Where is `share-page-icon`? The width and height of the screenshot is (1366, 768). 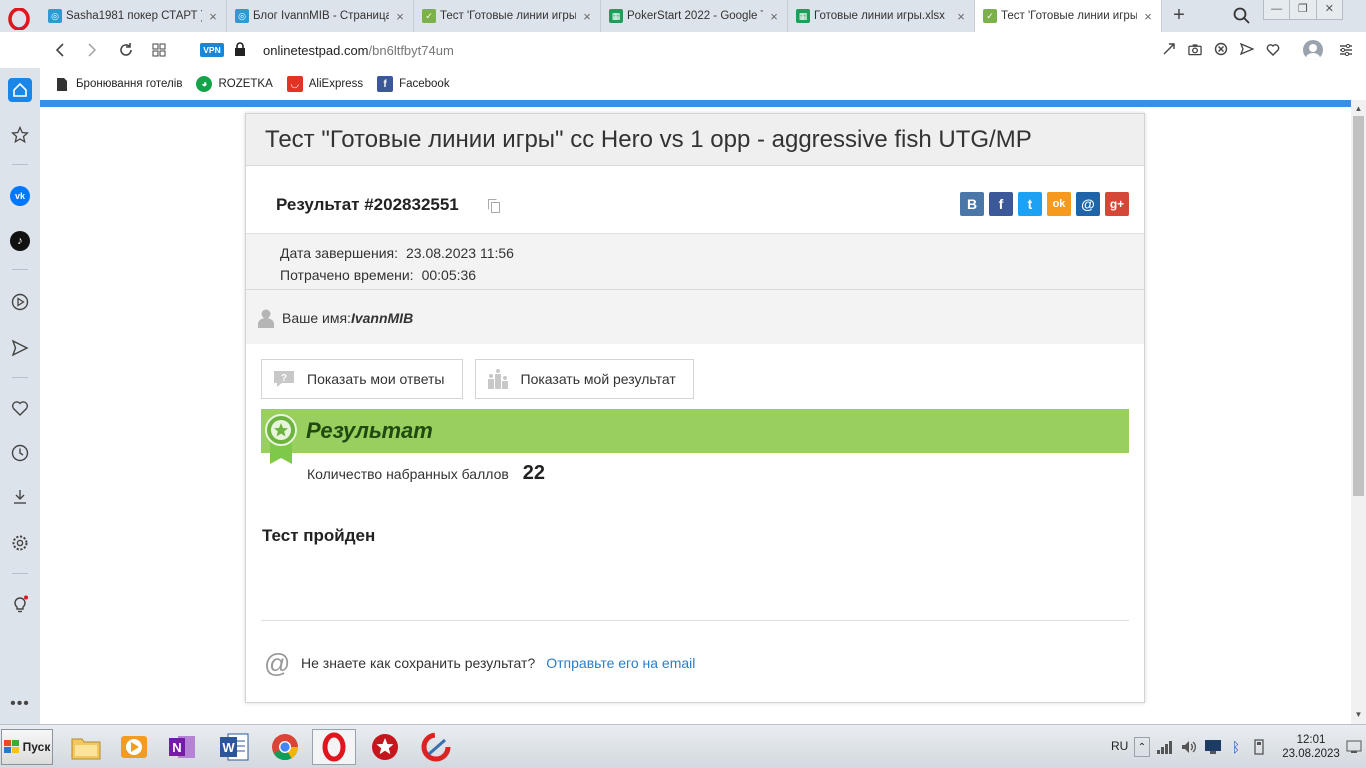
share-page-icon is located at coordinates (1169, 49).